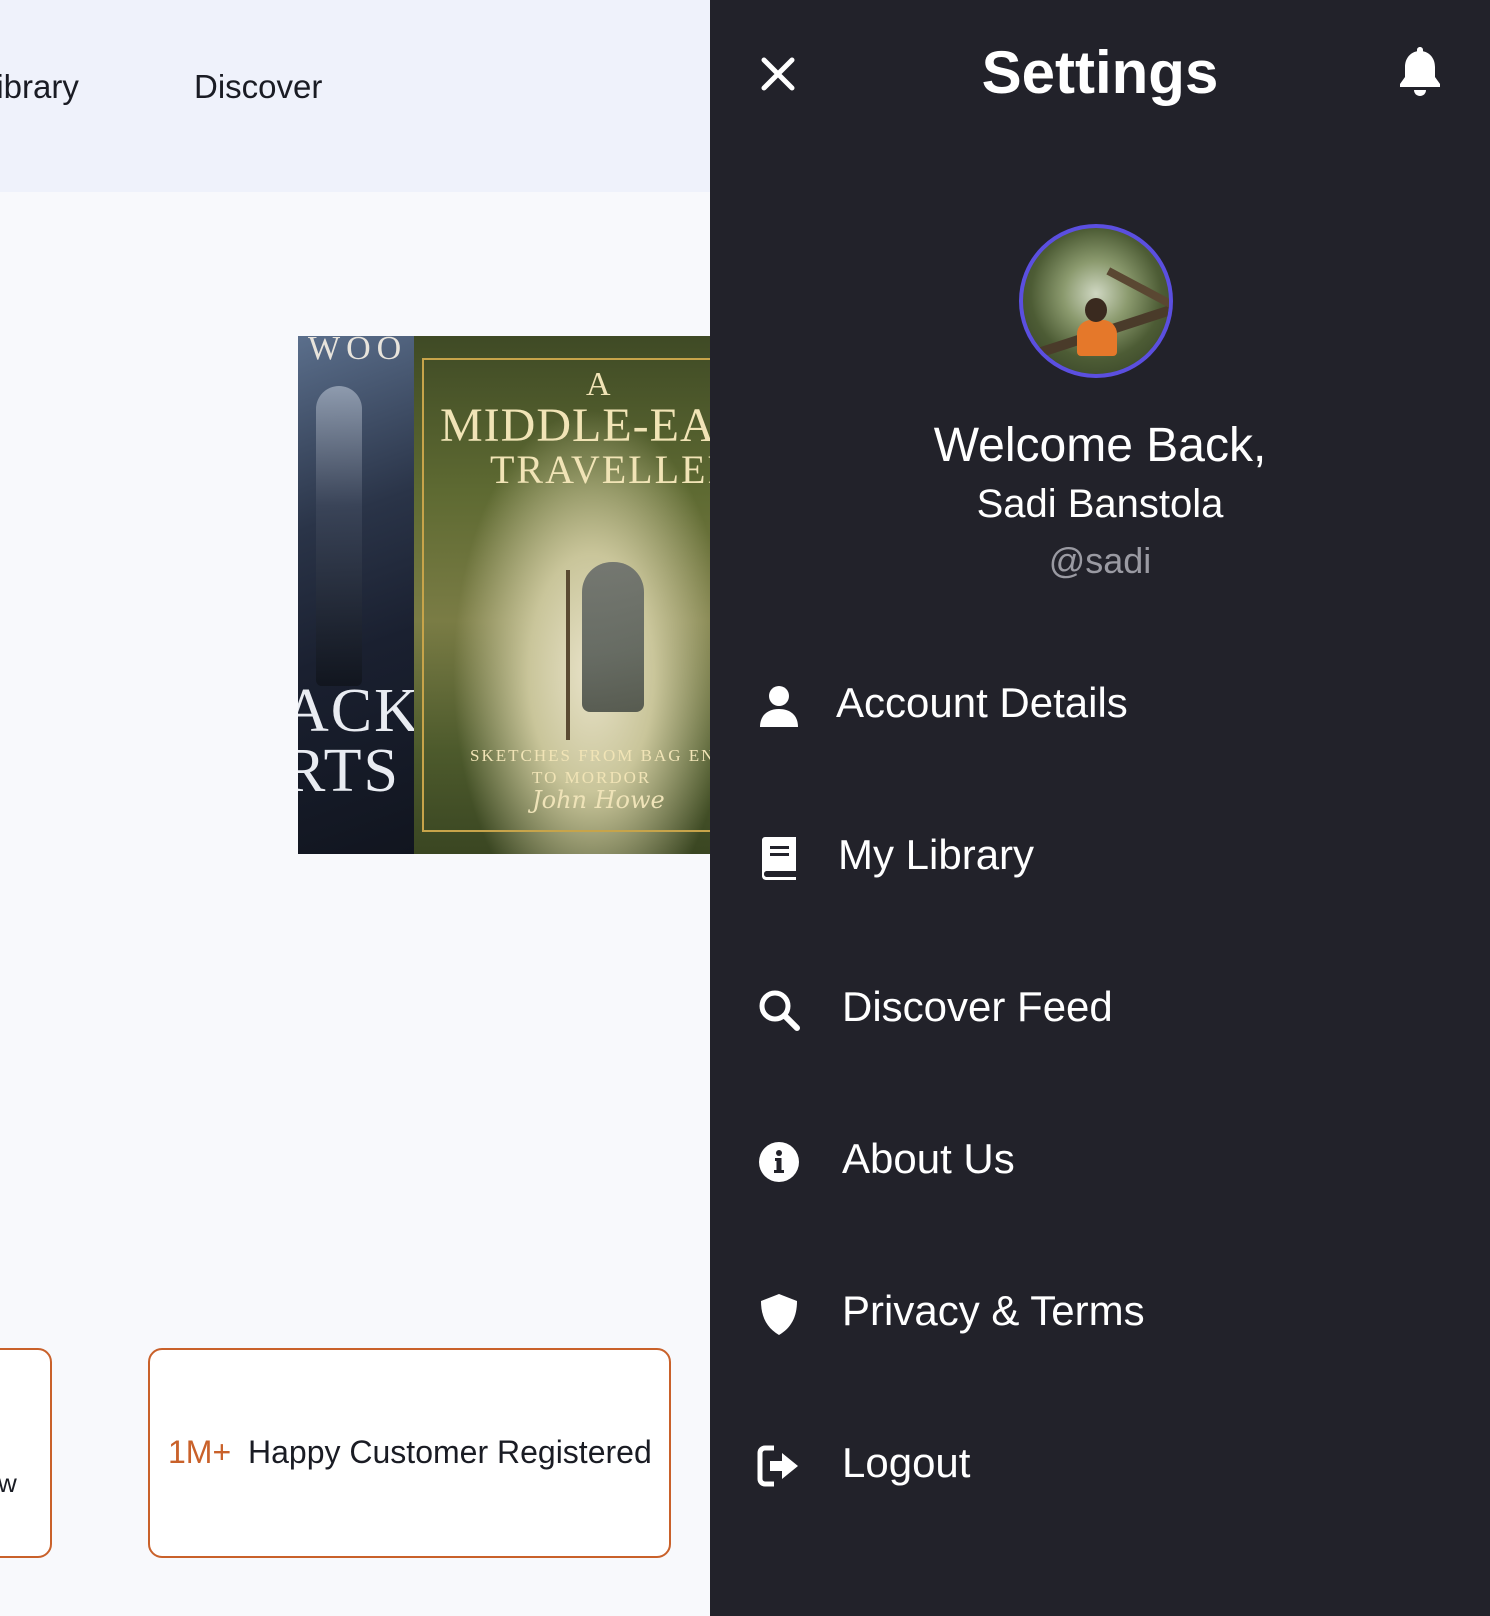  Describe the element at coordinates (575, 425) in the screenshot. I see `book-cover-title: MIDDLE-EART` at that location.